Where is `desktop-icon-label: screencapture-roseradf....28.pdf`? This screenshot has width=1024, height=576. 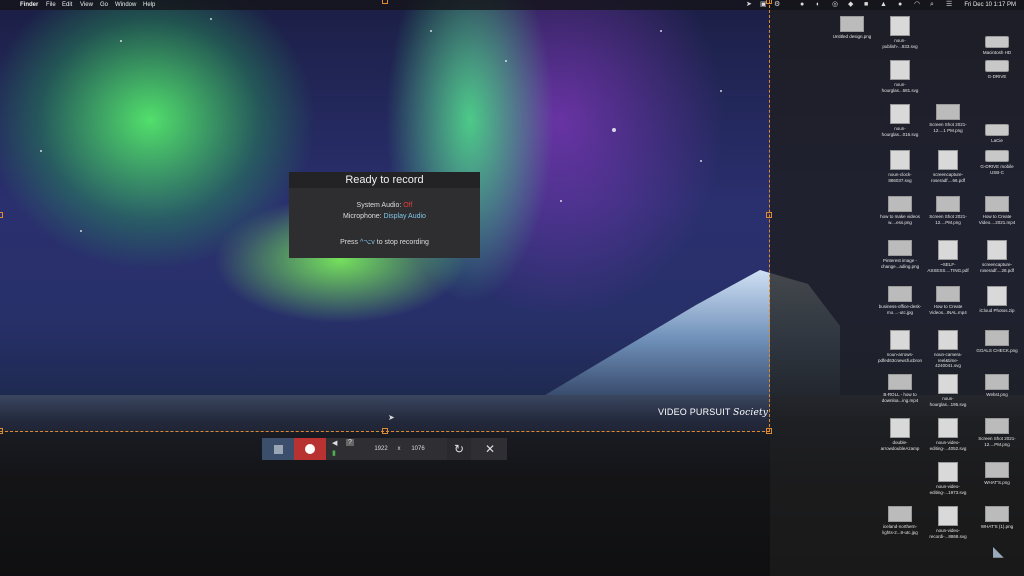 desktop-icon-label: screencapture-roseradf....28.pdf is located at coordinates (997, 267).